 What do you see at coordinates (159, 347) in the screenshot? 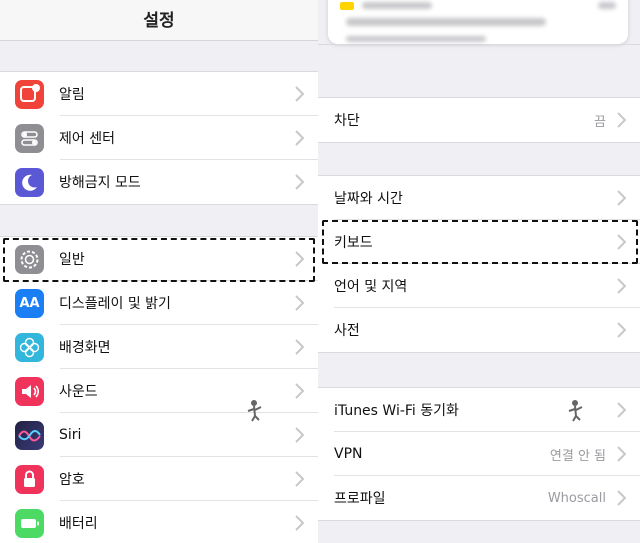
I see `row-wallpaper: 배경화면` at bounding box center [159, 347].